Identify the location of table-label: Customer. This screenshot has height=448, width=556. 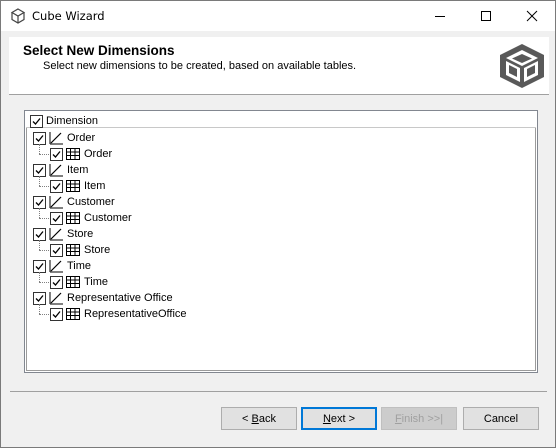
(108, 218).